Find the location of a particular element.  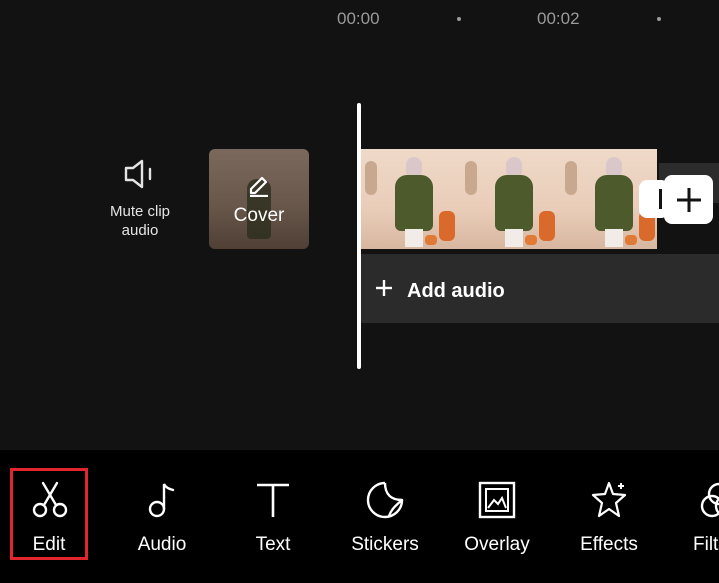

tool-label: Filt is located at coordinates (706, 544).